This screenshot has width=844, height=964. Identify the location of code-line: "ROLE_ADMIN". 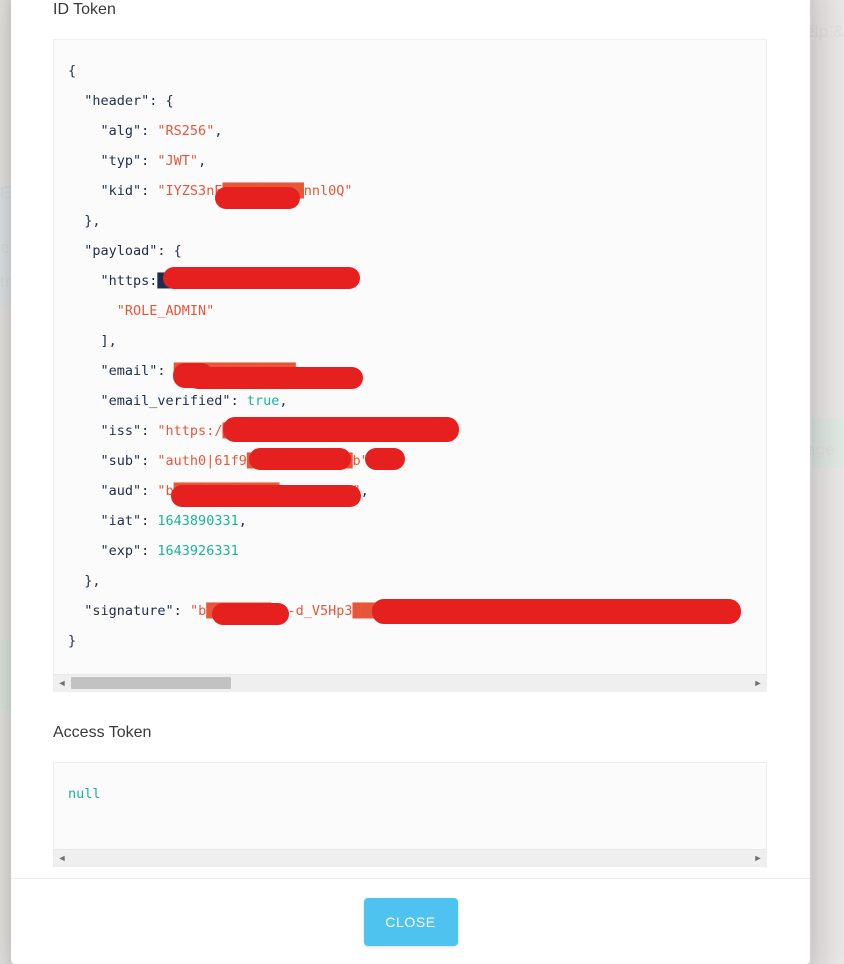
(141, 311).